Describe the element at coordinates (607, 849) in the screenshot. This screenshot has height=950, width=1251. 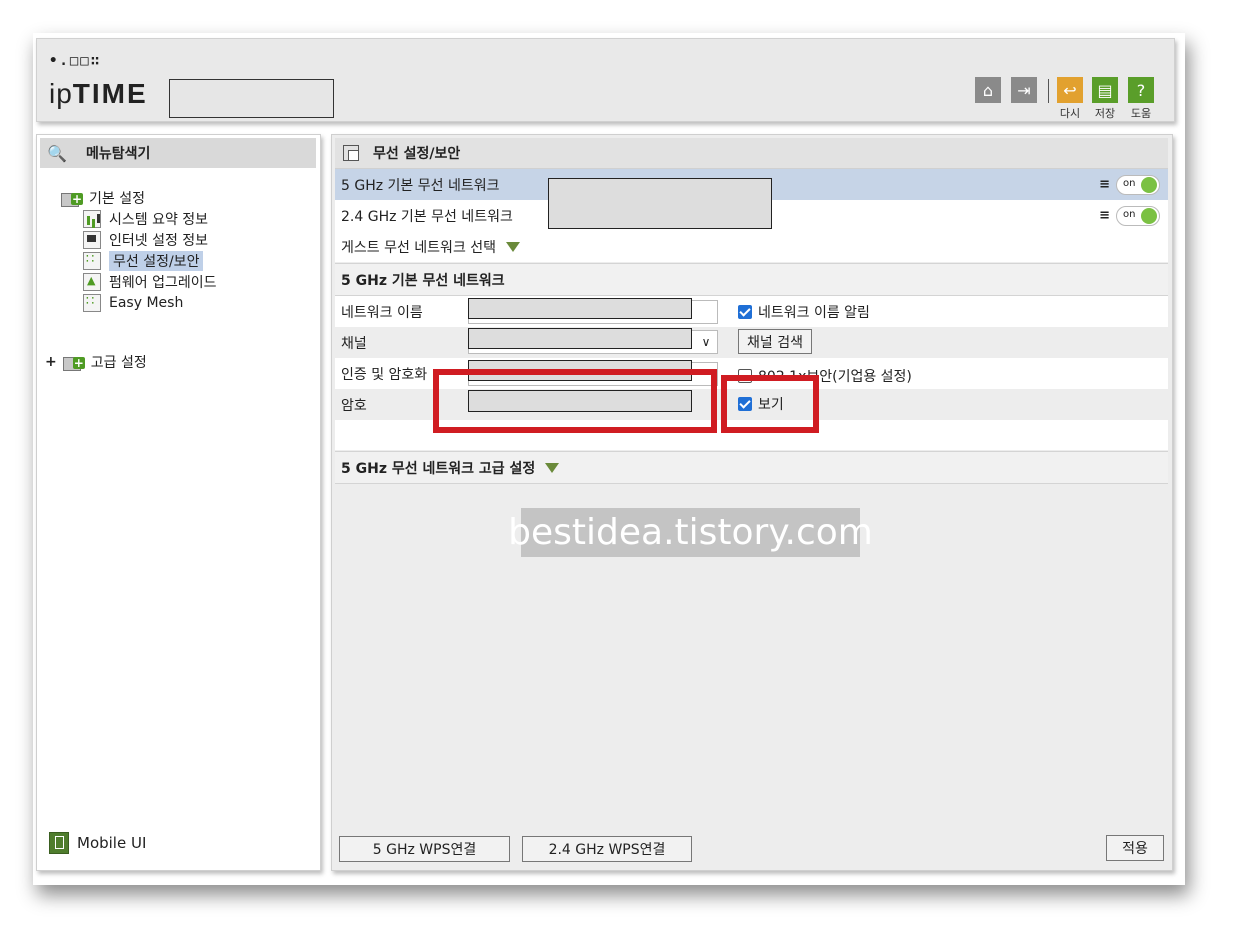
I see `wps-24g-button: 2.4 GHz WPS연결` at that location.